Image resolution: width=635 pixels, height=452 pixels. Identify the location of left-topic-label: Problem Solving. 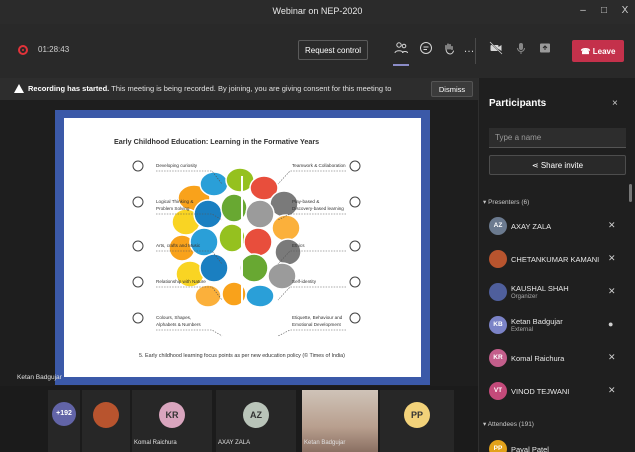
(173, 208).